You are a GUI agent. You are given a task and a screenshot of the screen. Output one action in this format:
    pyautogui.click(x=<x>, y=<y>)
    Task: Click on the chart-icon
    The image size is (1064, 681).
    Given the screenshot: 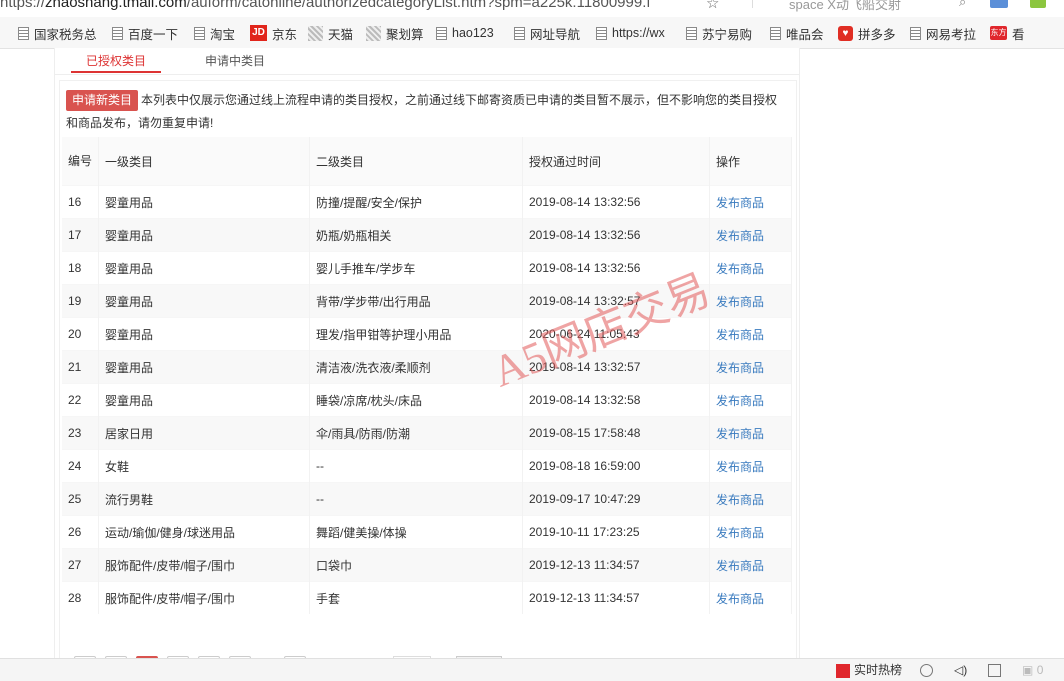 What is the action you would take?
    pyautogui.click(x=843, y=670)
    